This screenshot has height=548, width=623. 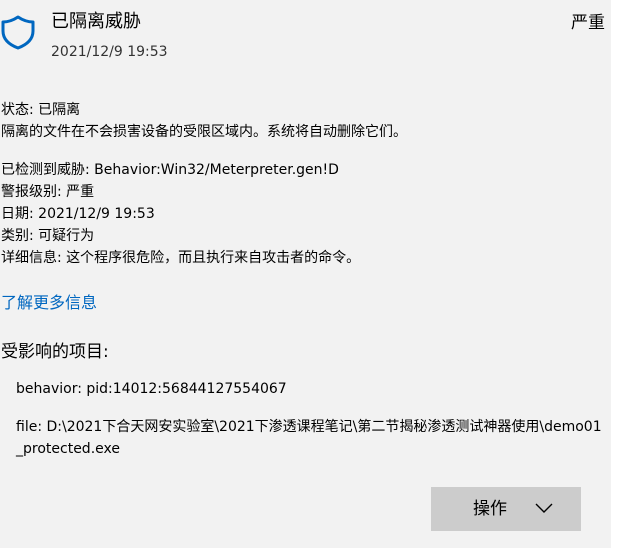 What do you see at coordinates (181, 258) in the screenshot?
I see `detail-info: 详细信息: 这个程序很危险，而且执行来自攻击者的命令。` at bounding box center [181, 258].